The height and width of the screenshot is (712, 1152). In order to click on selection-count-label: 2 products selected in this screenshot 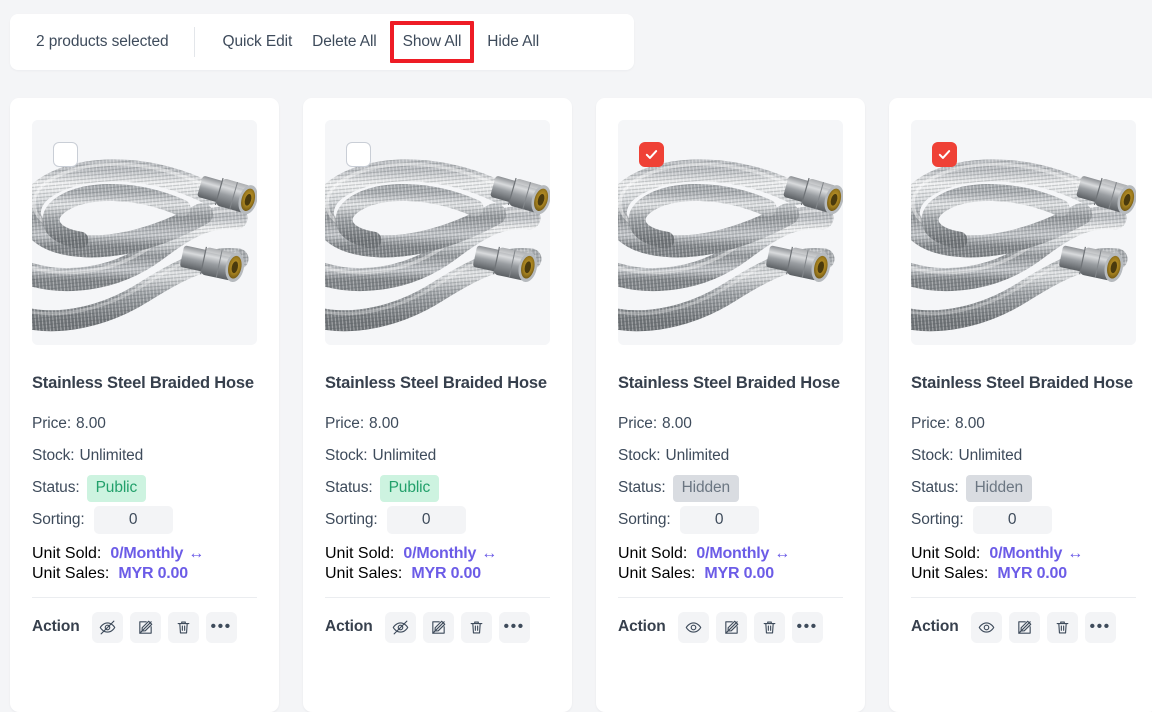, I will do `click(102, 41)`.